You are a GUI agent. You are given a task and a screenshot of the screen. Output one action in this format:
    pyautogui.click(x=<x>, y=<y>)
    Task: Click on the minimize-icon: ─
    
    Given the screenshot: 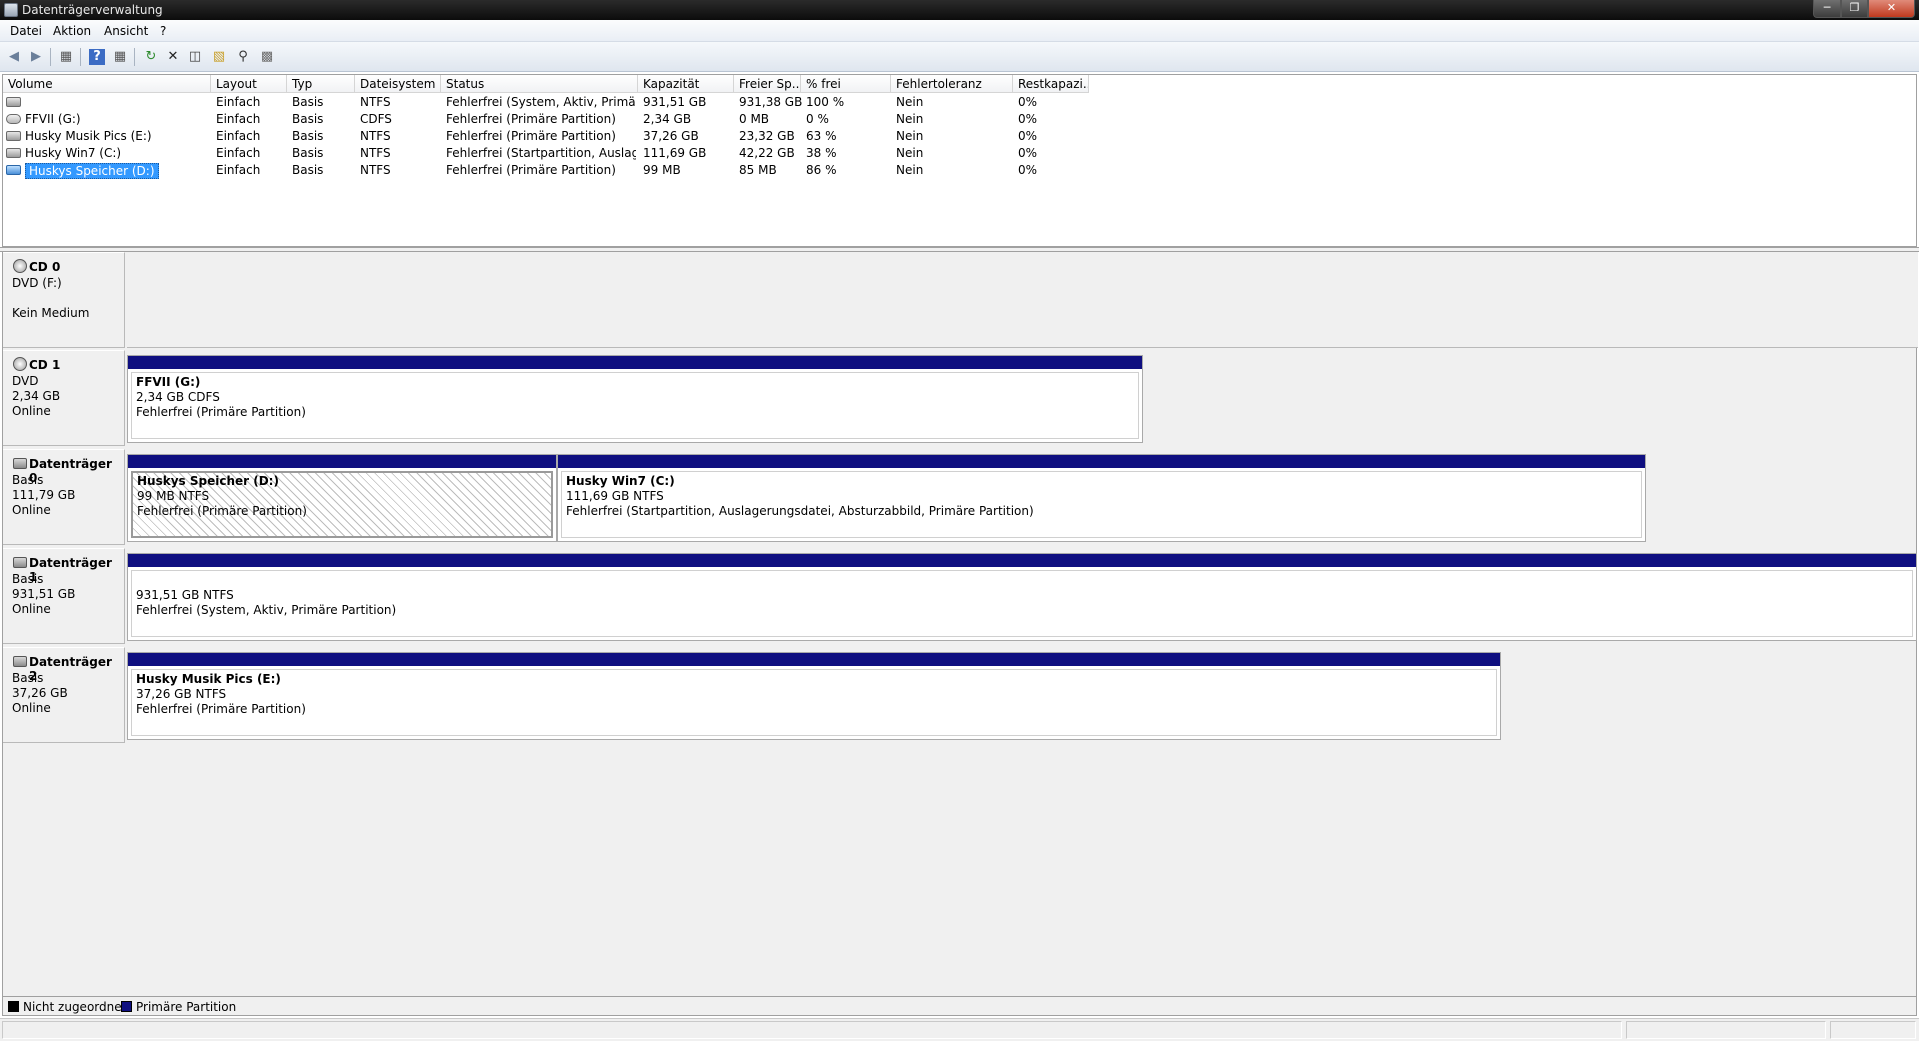 What is the action you would take?
    pyautogui.click(x=1827, y=7)
    